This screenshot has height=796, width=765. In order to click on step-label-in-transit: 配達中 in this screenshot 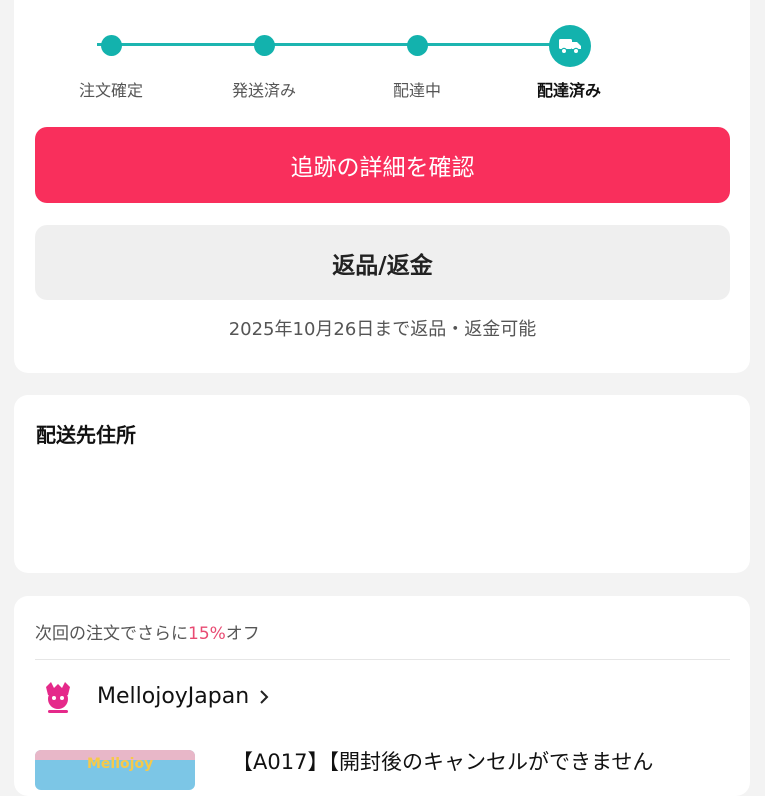, I will do `click(416, 90)`.